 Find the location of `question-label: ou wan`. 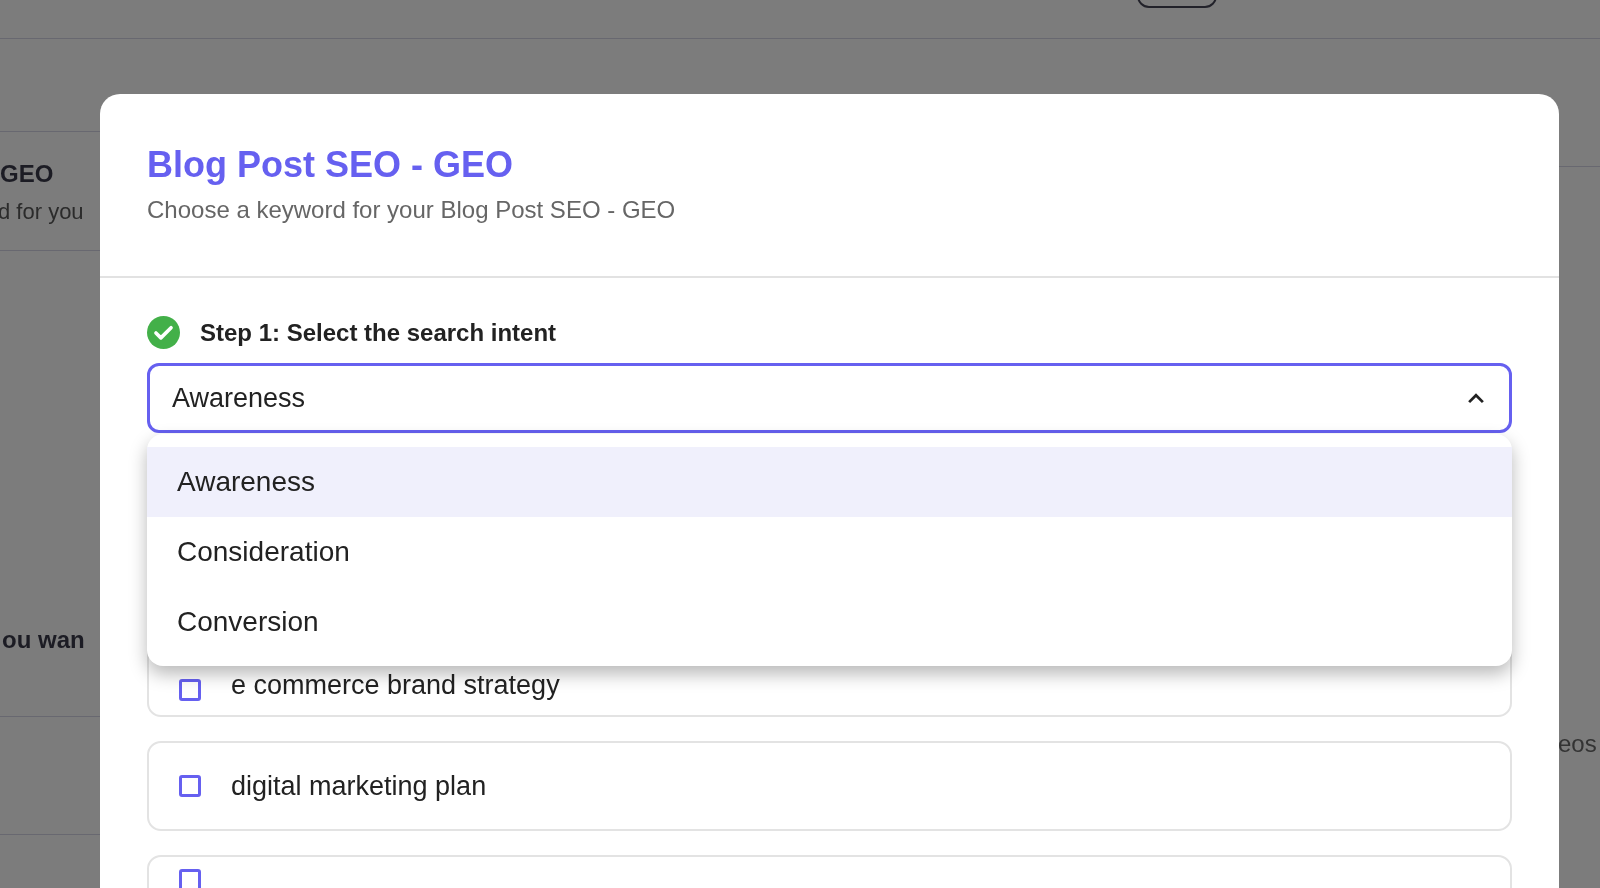

question-label: ou wan is located at coordinates (43, 640).